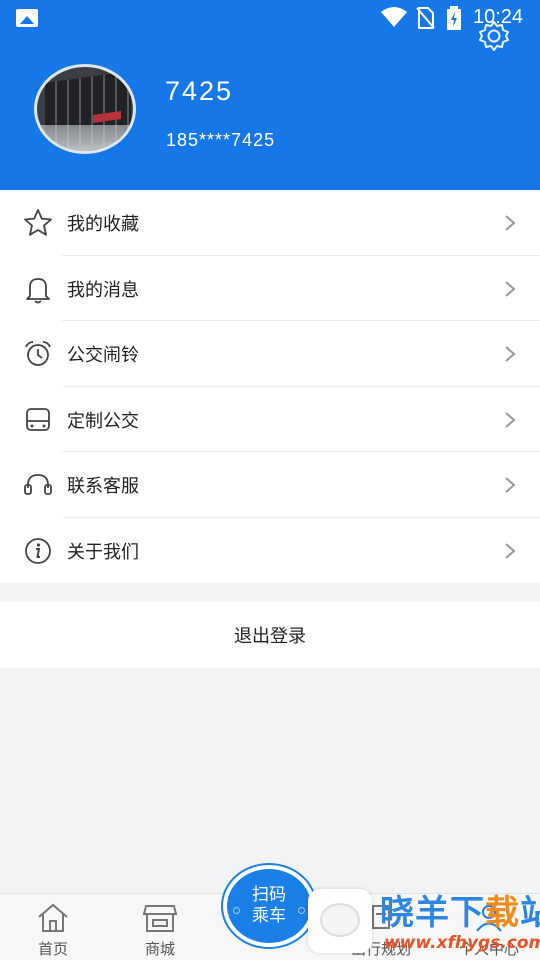  I want to click on status-bar: 10:24, so click(270, 18).